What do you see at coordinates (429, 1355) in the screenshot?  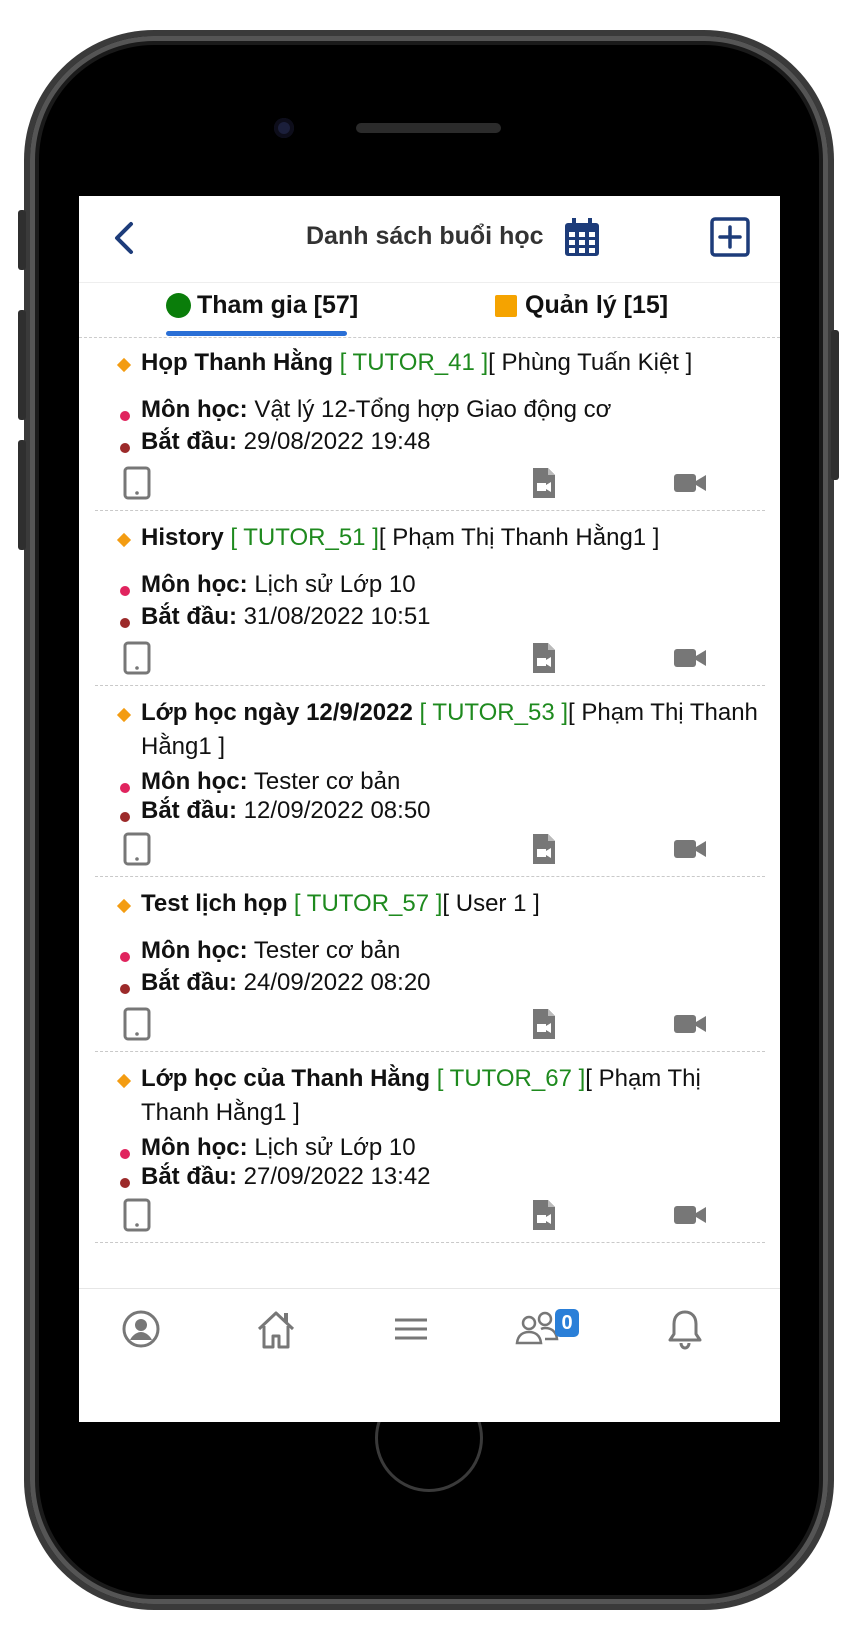 I see `bottom-nav: 0` at bounding box center [429, 1355].